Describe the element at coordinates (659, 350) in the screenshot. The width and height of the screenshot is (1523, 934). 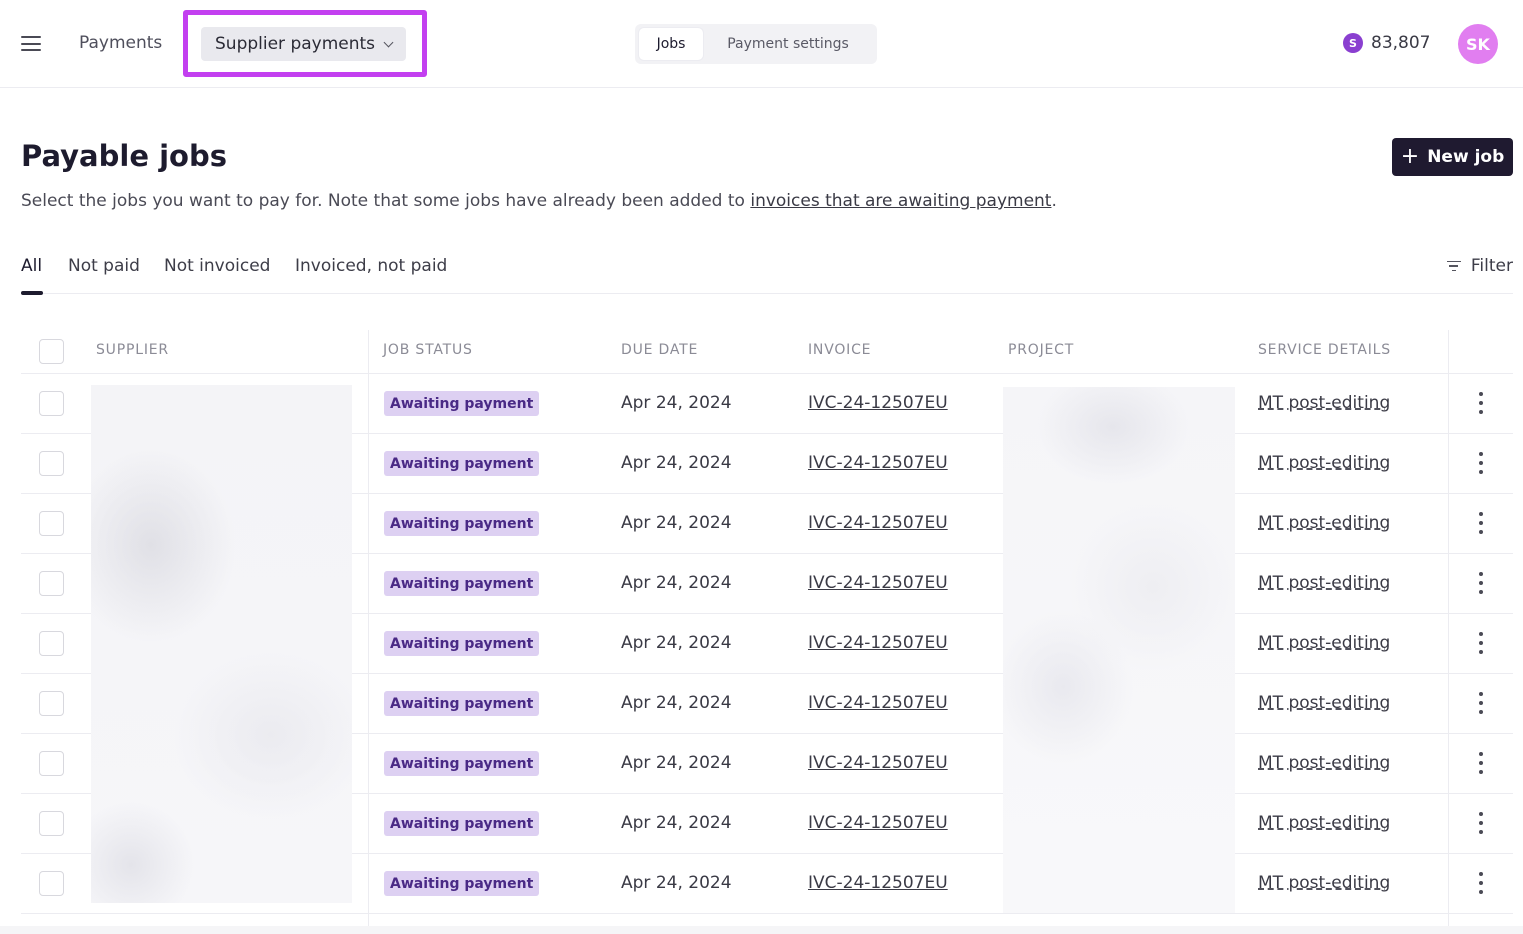
I see `column-header-due-date: DUE DATE` at that location.